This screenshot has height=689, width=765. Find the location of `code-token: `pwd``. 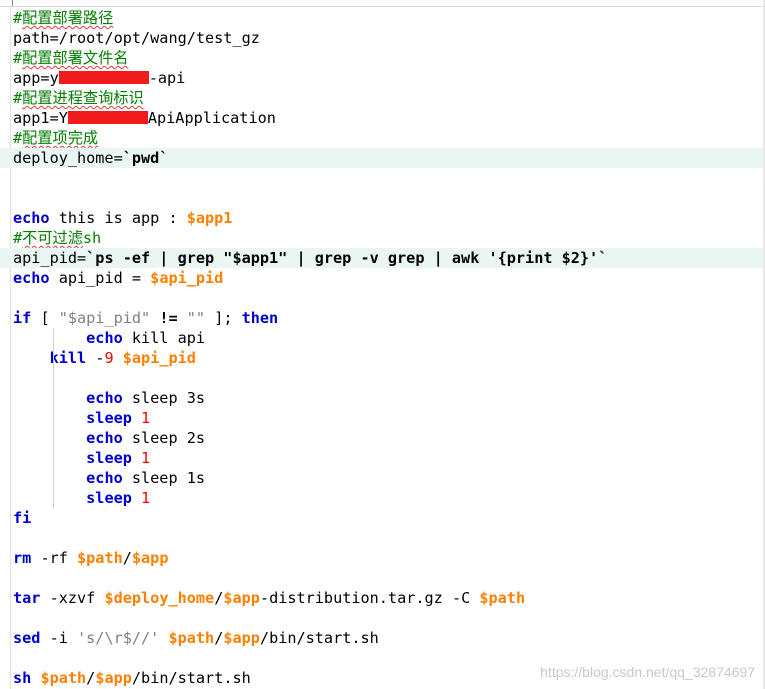

code-token: `pwd` is located at coordinates (145, 158).